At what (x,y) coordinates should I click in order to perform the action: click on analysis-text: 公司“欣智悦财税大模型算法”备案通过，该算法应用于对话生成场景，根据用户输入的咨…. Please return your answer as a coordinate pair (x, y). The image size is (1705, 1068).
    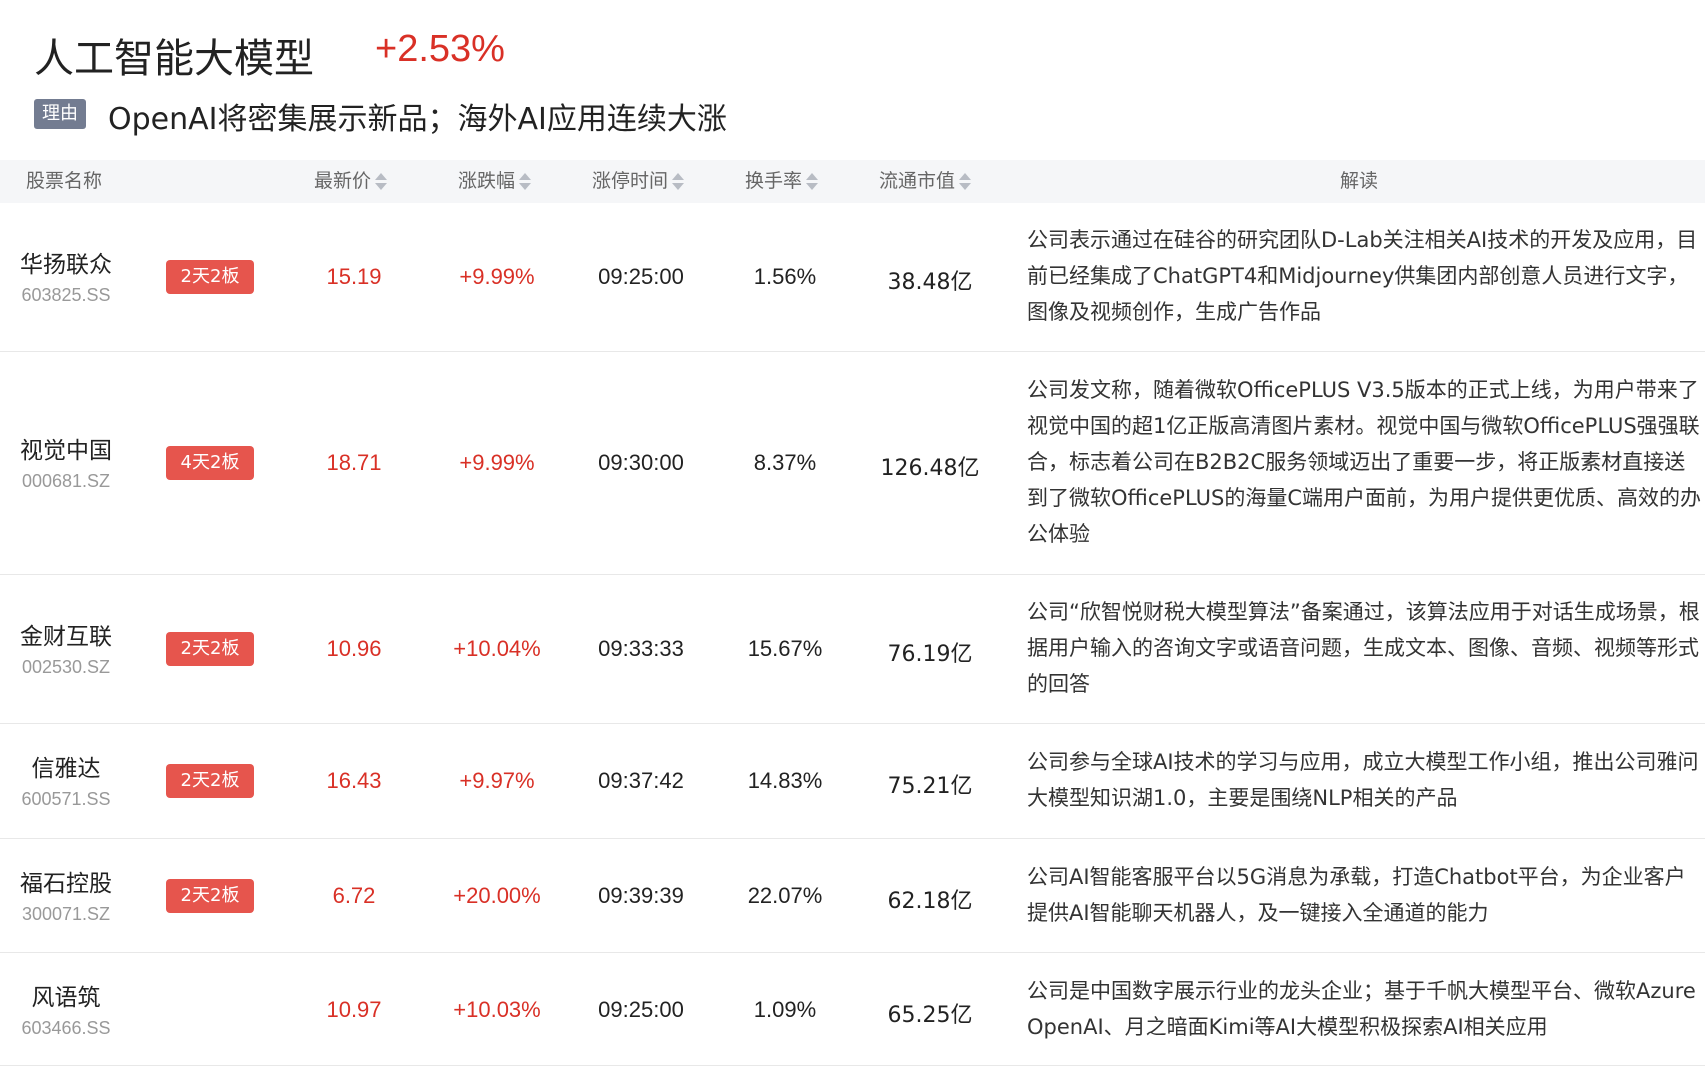
    Looking at the image, I should click on (1363, 648).